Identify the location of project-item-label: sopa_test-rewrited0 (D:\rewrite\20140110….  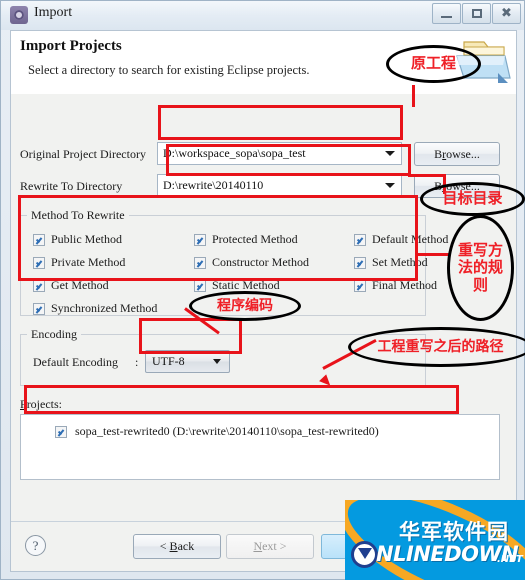
(227, 431).